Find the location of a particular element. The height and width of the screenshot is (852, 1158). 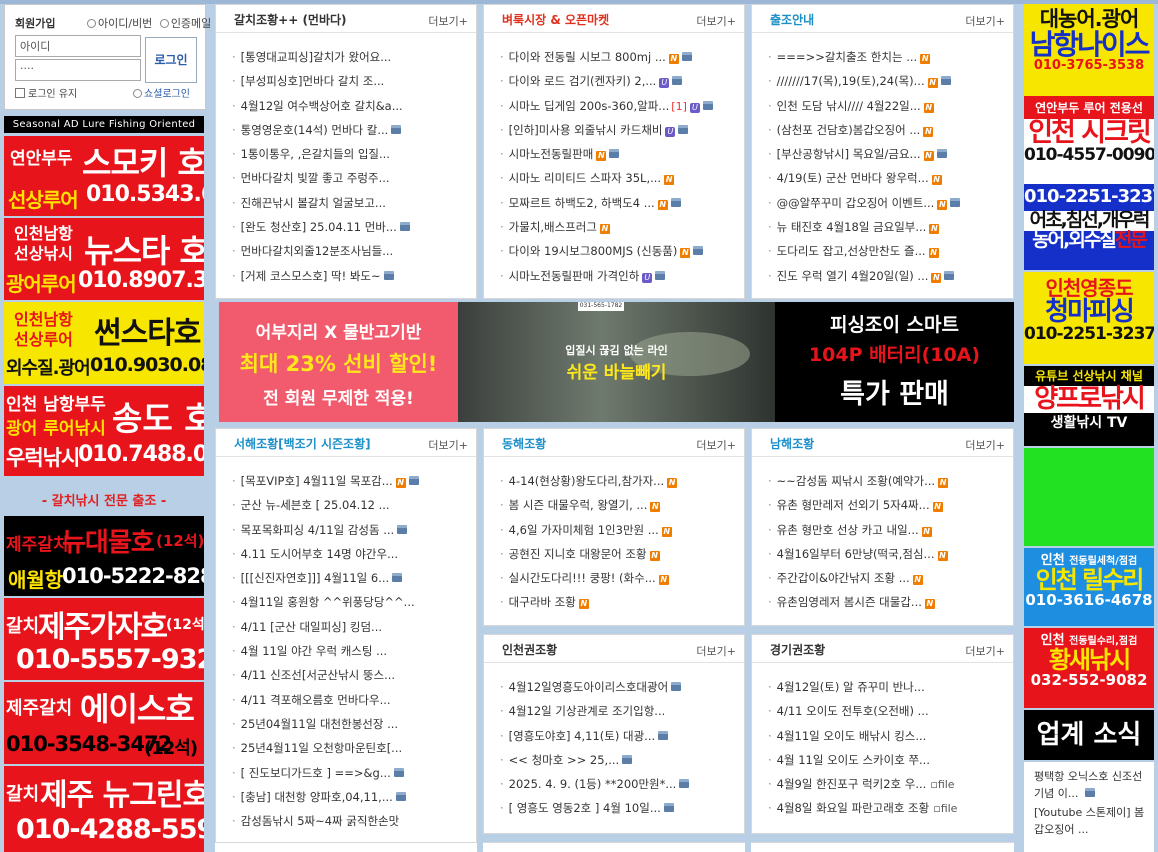

list-item: 실시간도다리!!! 쿵팡! (화수...N is located at coordinates (620, 578).